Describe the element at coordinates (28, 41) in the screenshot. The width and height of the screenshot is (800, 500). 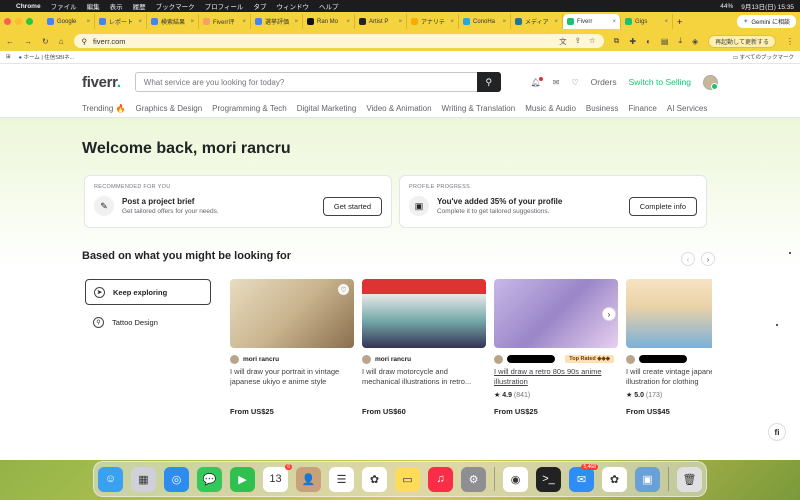
I see `forward-icon: →` at that location.